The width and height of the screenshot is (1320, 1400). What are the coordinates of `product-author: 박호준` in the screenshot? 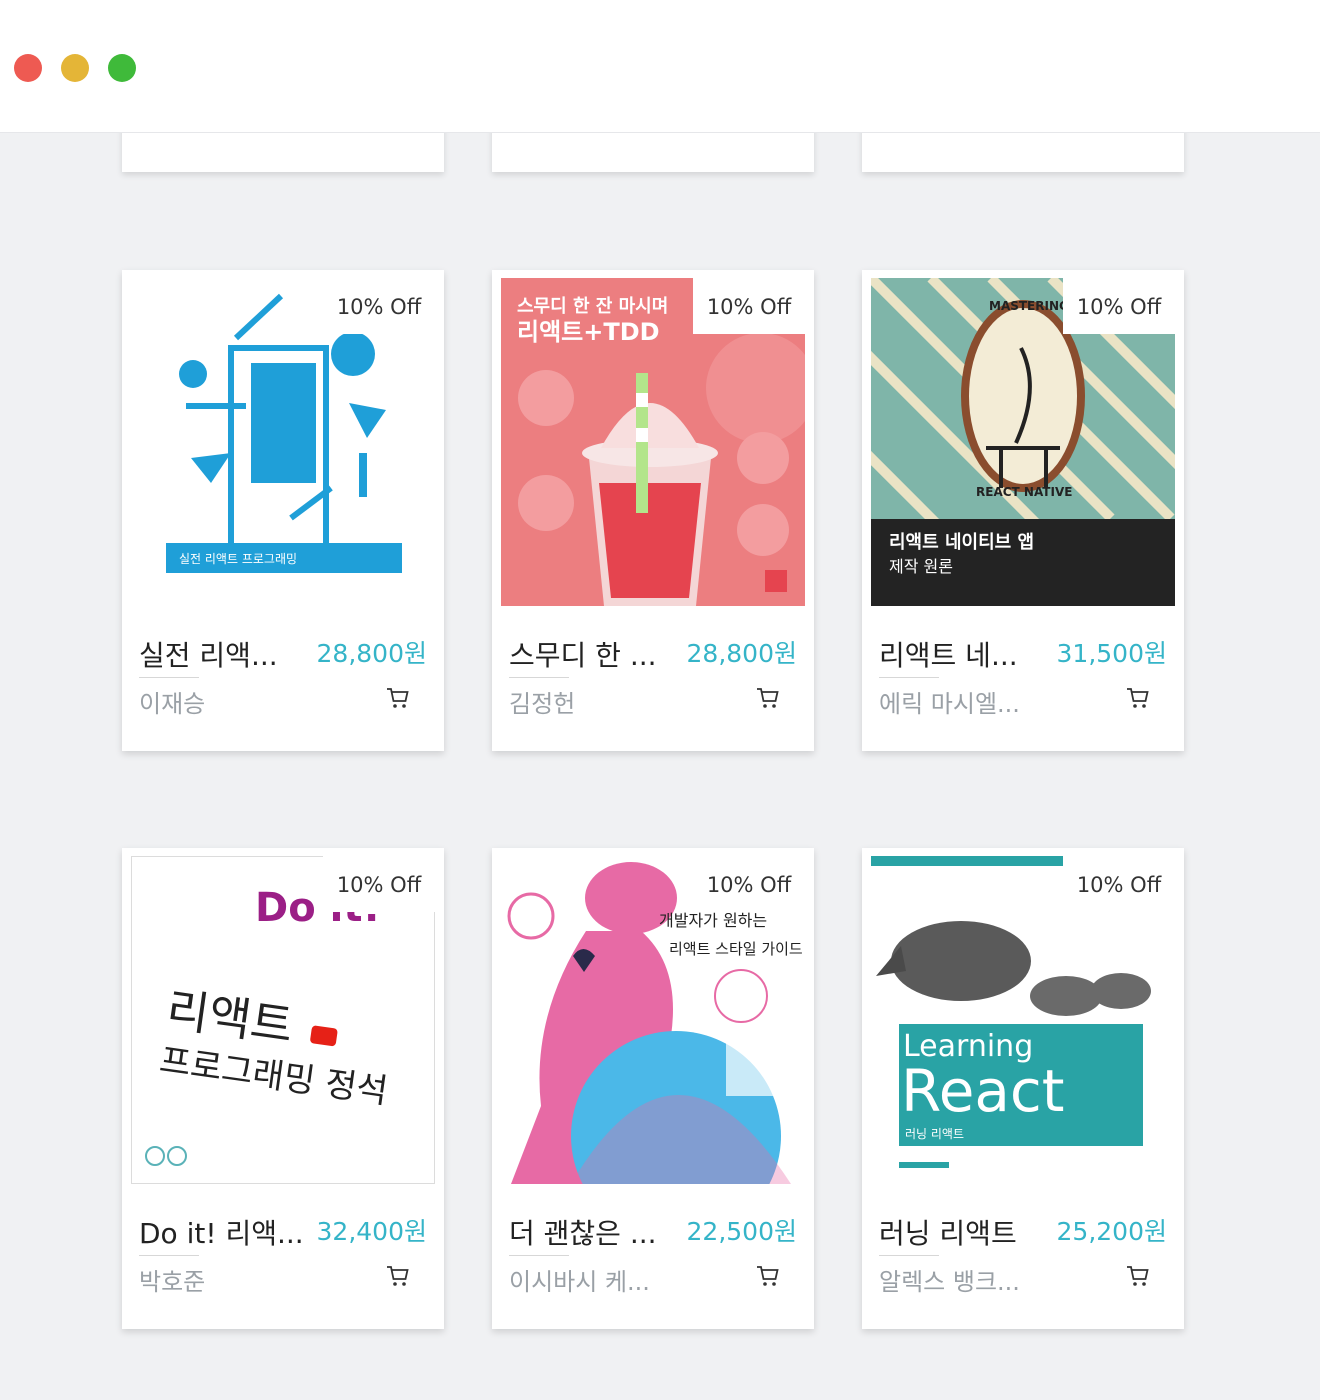 It's located at (172, 1282).